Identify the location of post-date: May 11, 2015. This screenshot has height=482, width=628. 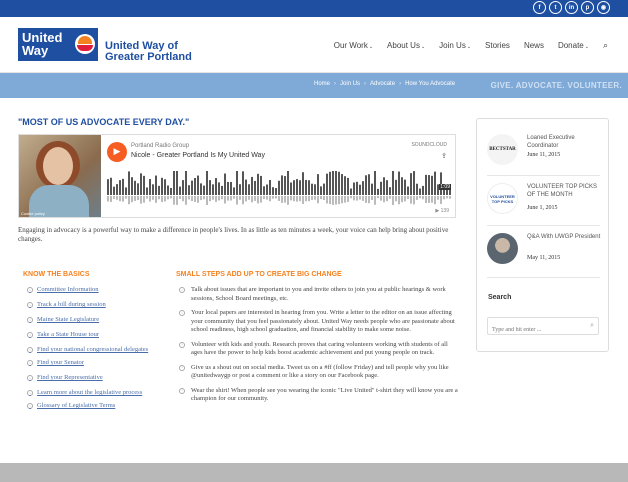
(544, 258).